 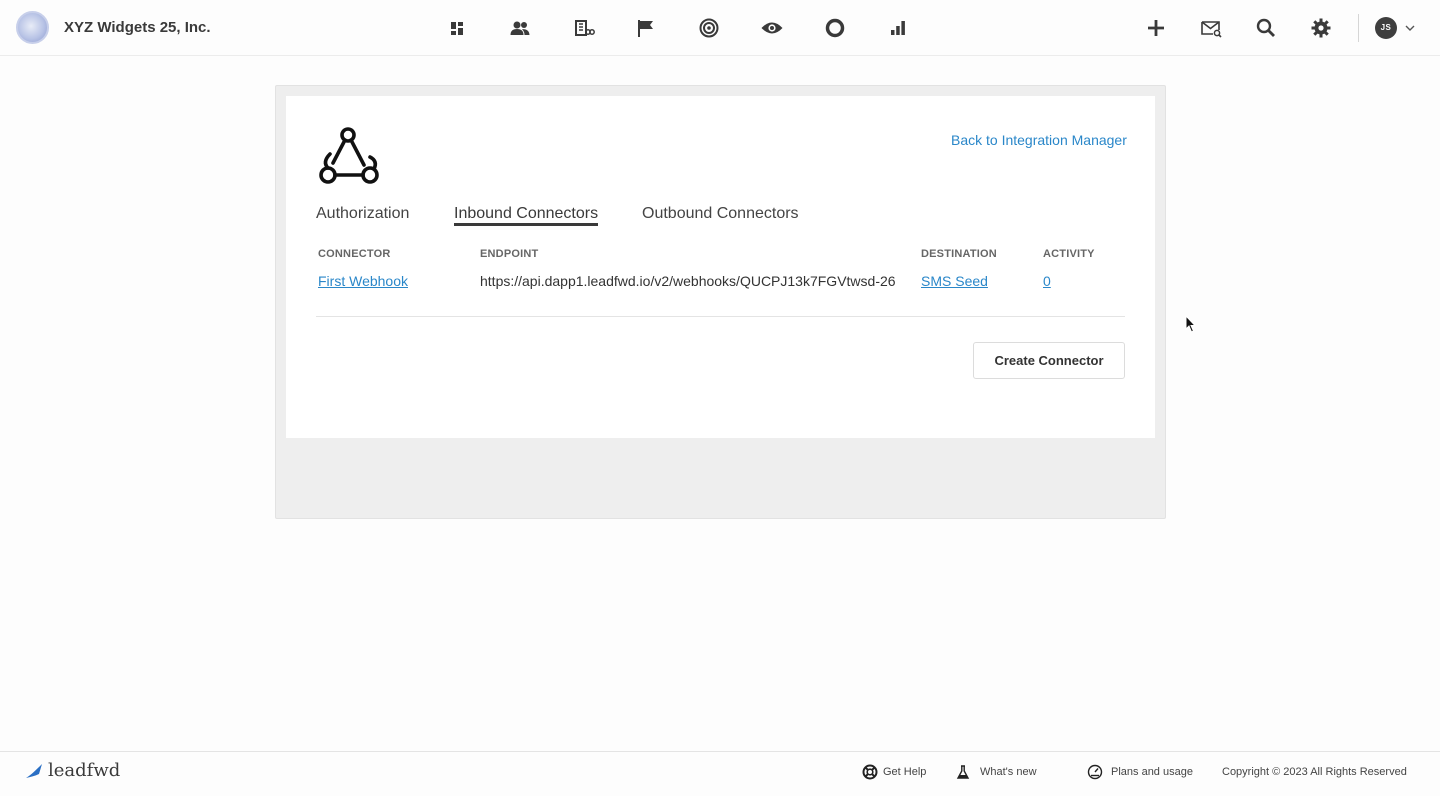 I want to click on tab-outbound-connectors: Outbound Connectors, so click(x=720, y=214).